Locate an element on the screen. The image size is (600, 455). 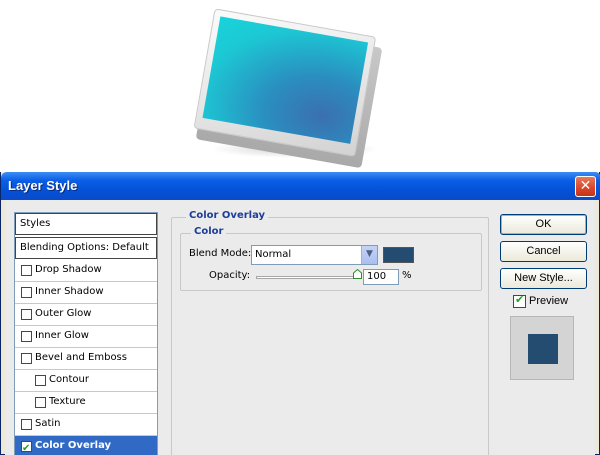
outer-glow-checkbox is located at coordinates (26, 314).